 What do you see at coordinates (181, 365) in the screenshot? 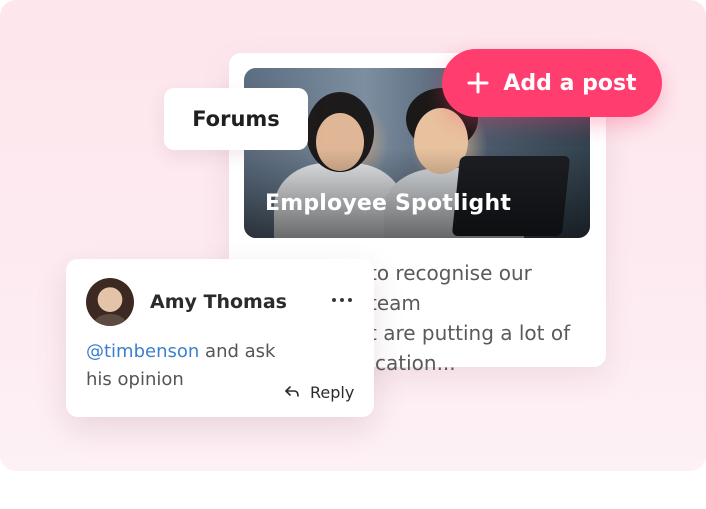
I see `comment-body: @timbenson and ask his opinion` at bounding box center [181, 365].